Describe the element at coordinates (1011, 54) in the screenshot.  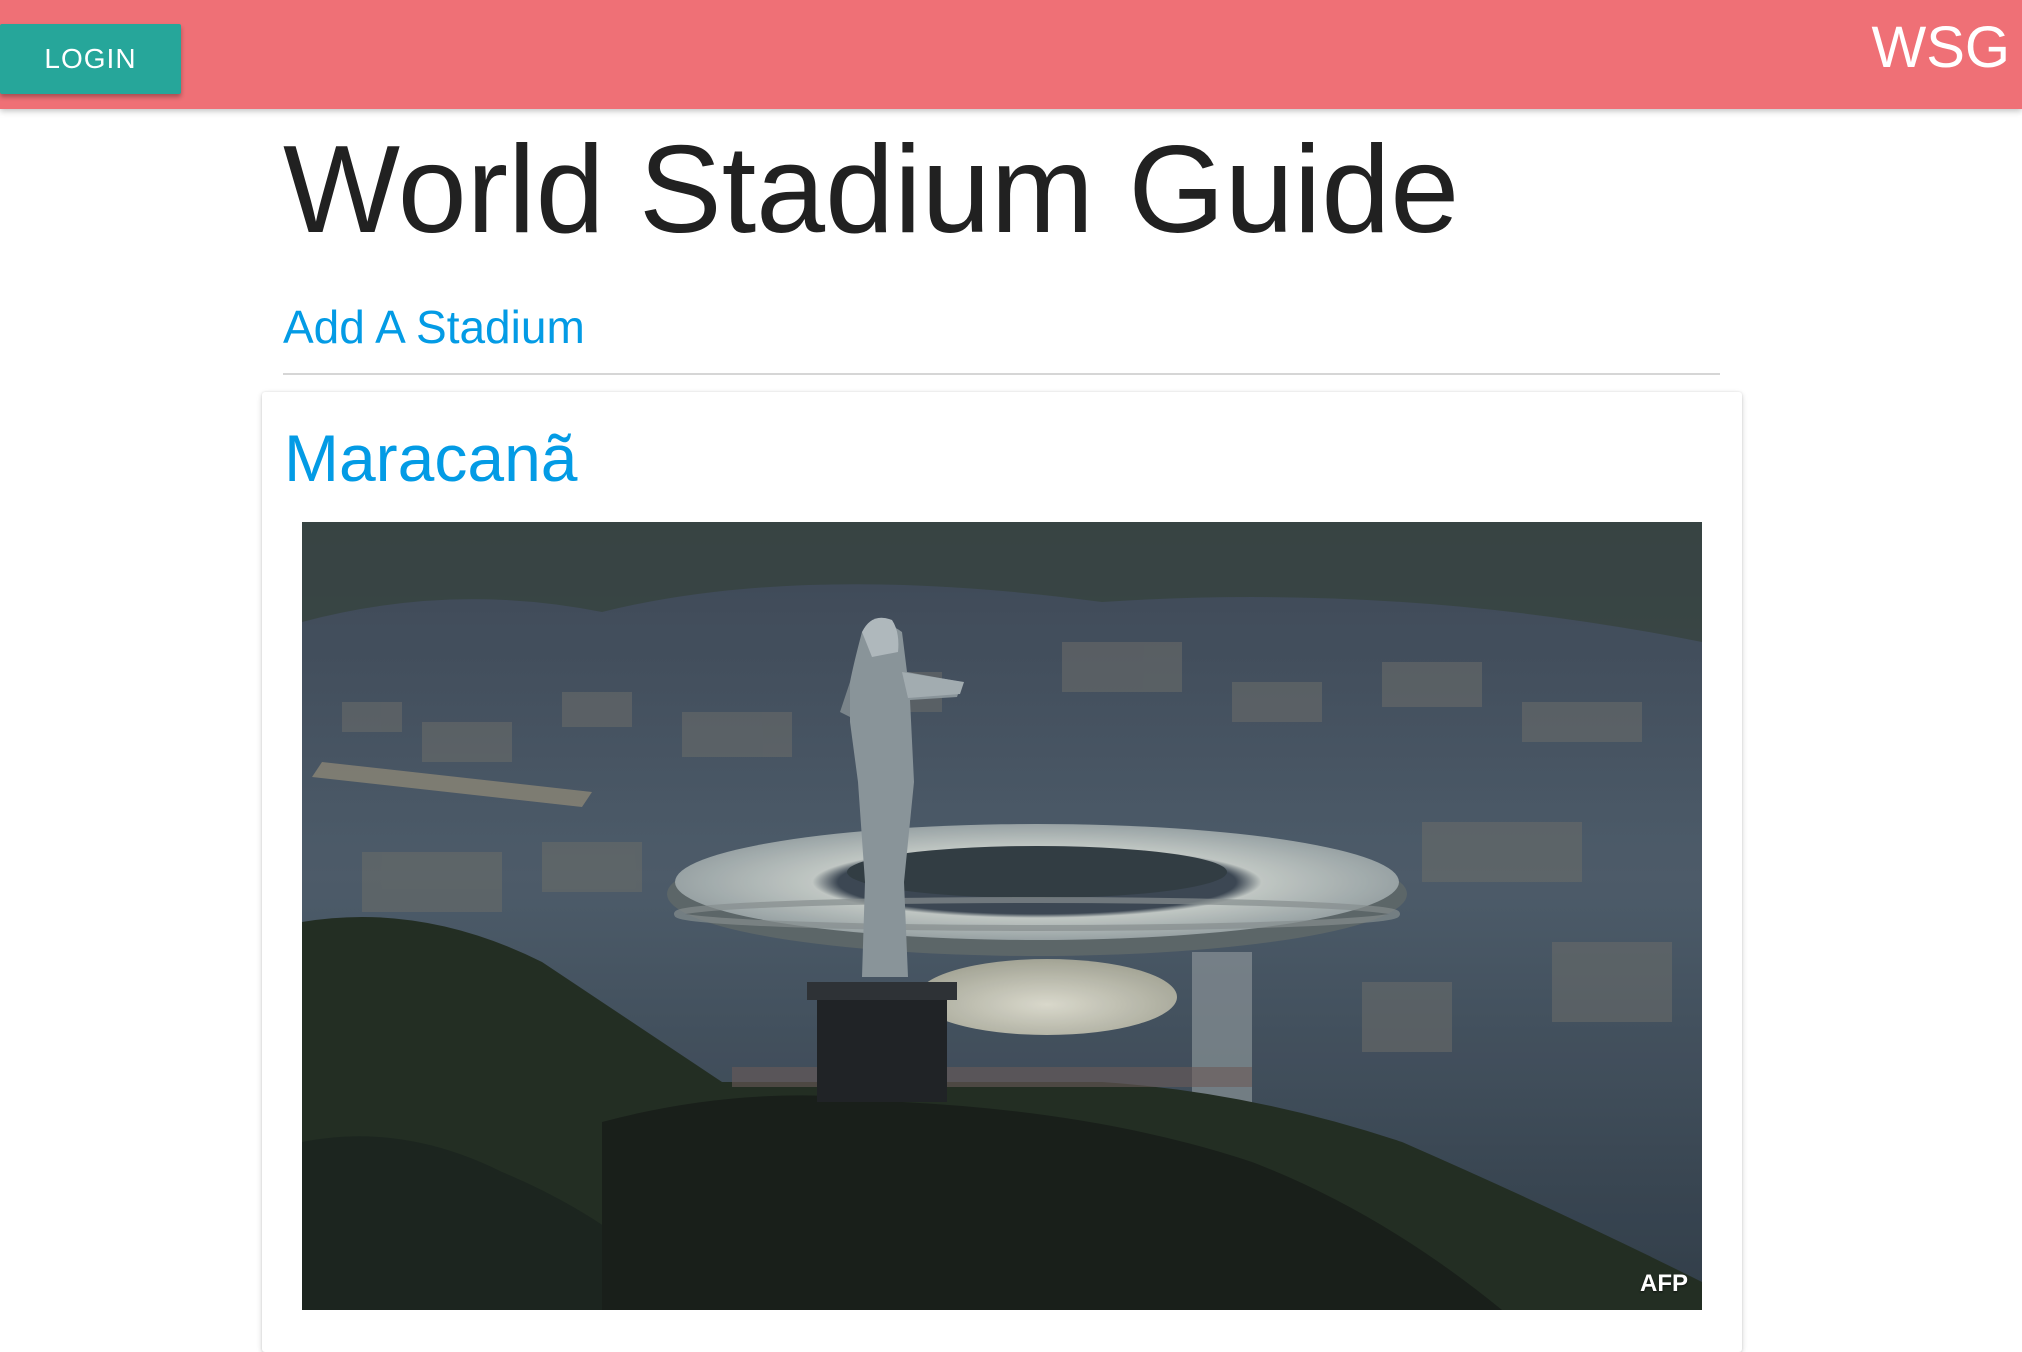
I see `top-navbar: LOGIN WSG` at that location.